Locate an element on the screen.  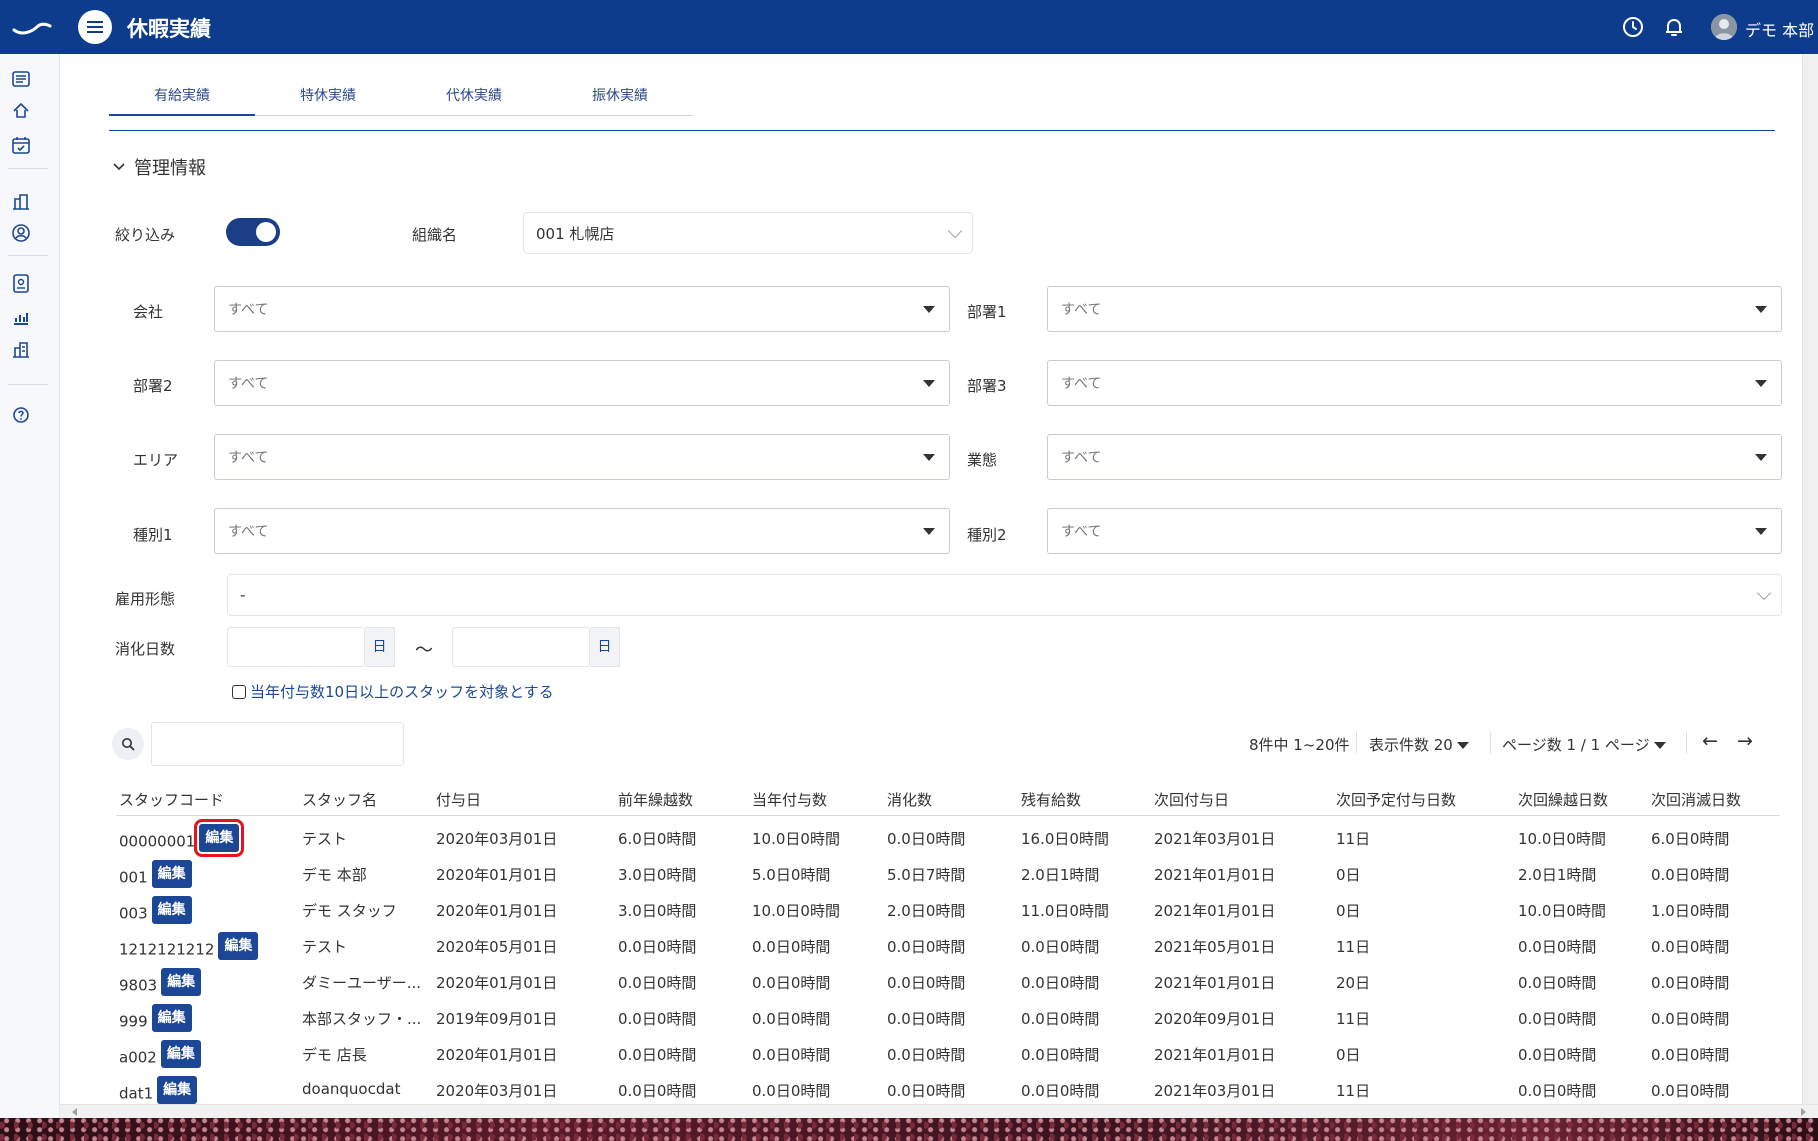
column-header: 次回予定付与日数 is located at coordinates (1396, 799).